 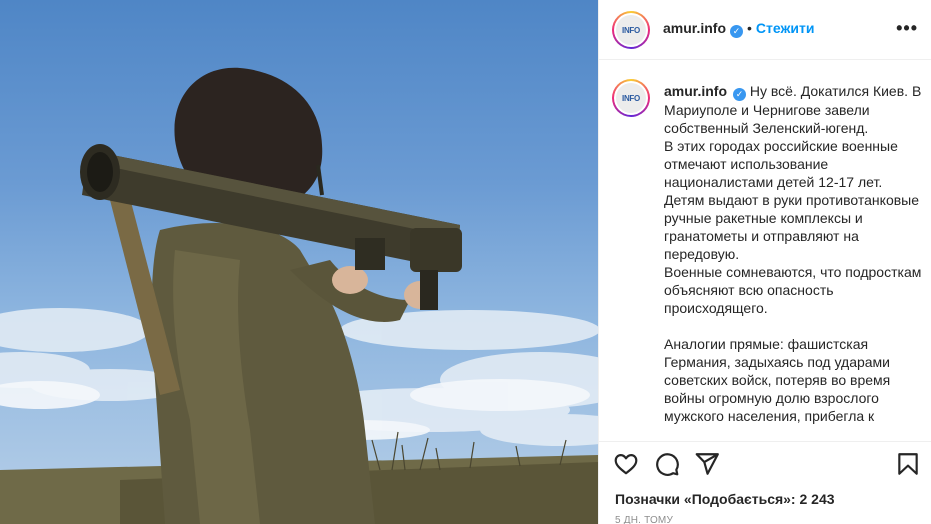 I want to click on caption-avatar-logo: INFO, so click(x=631, y=98).